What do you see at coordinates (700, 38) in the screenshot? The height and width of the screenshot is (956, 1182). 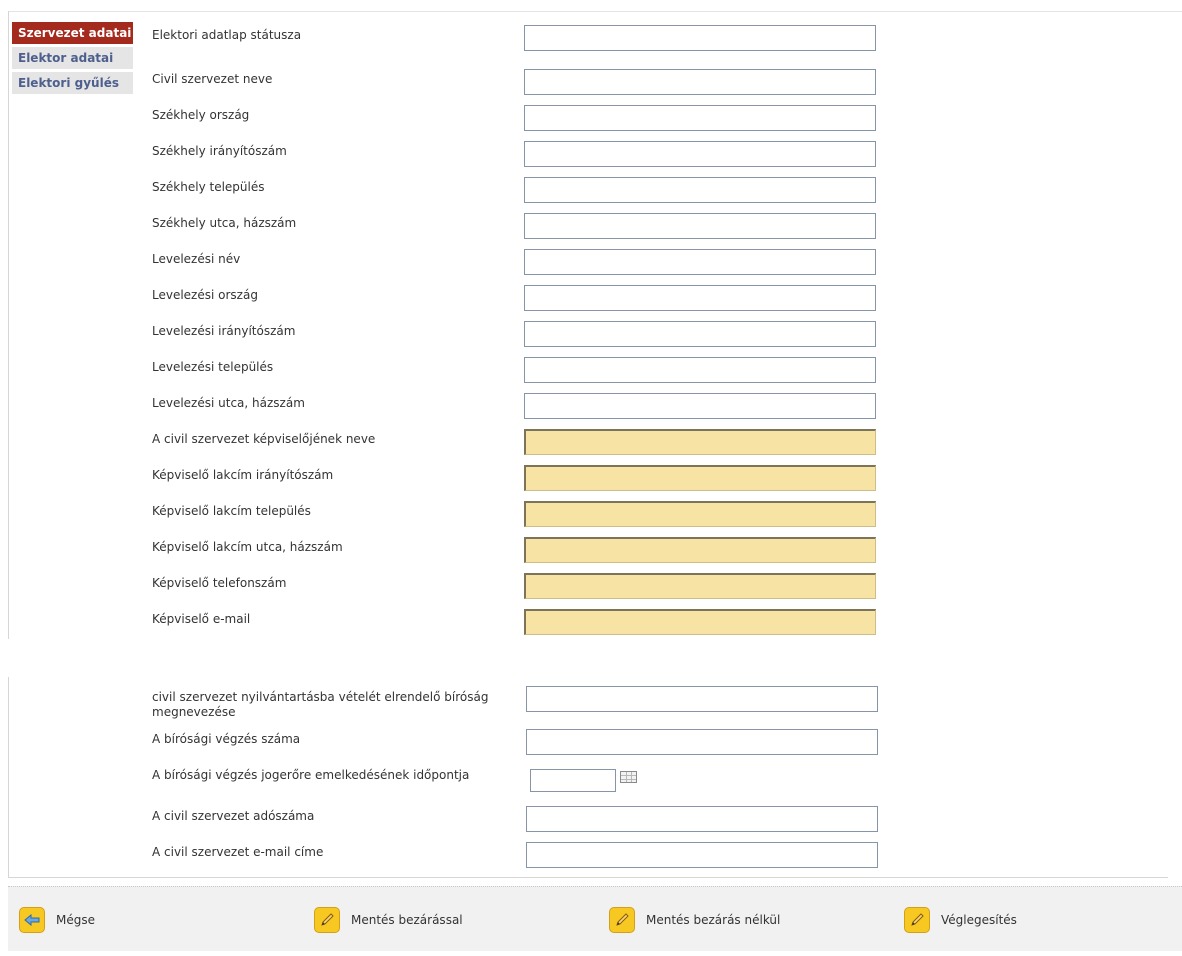 I see `status-field` at bounding box center [700, 38].